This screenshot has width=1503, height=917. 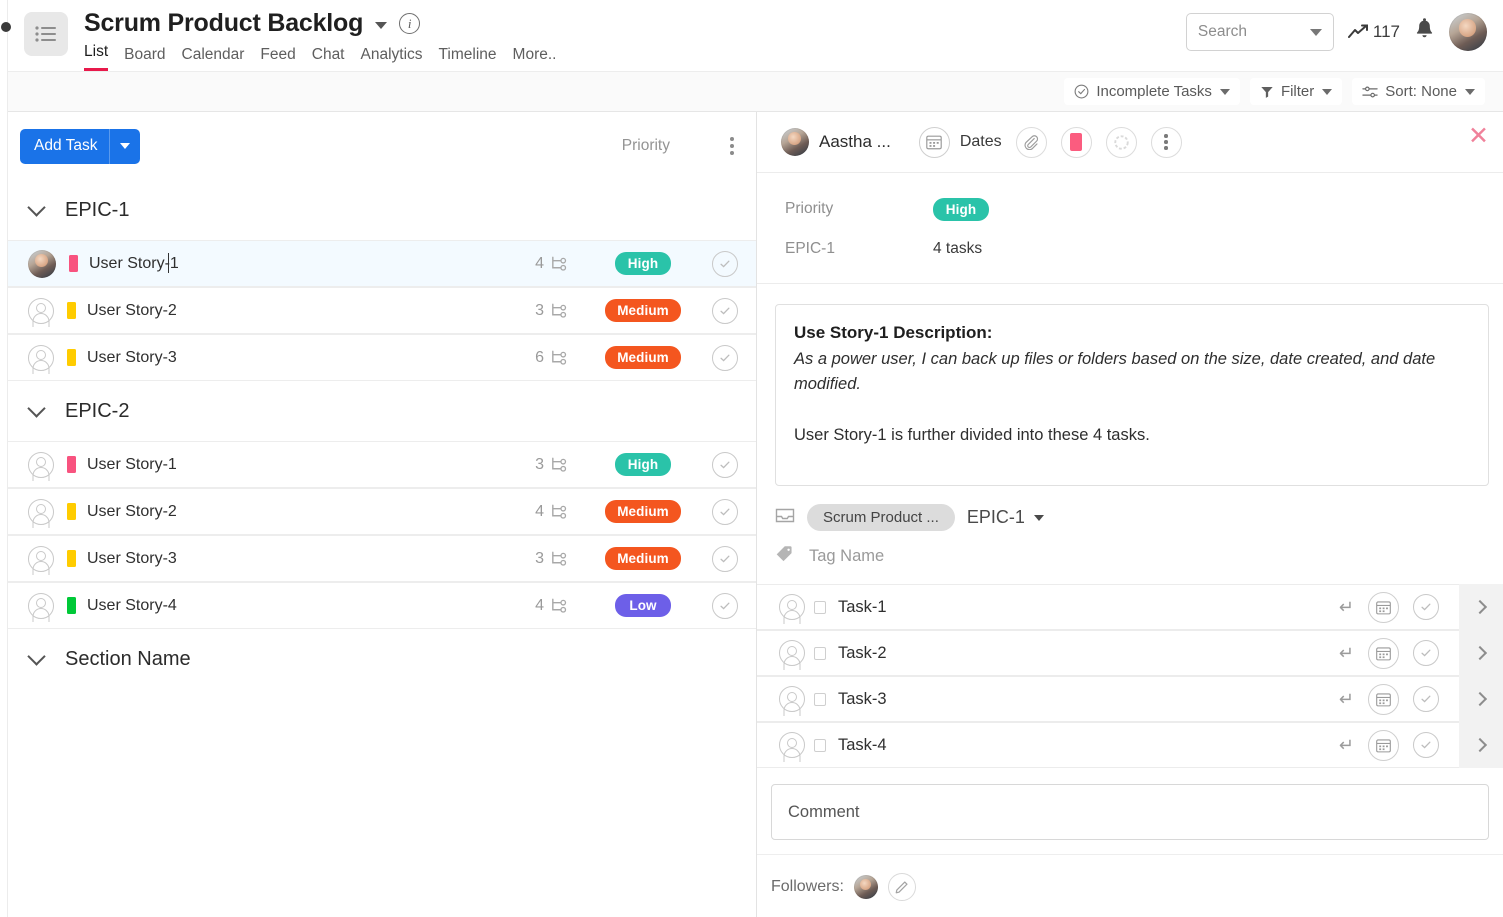 What do you see at coordinates (46, 34) in the screenshot?
I see `hamburger-menu-icon` at bounding box center [46, 34].